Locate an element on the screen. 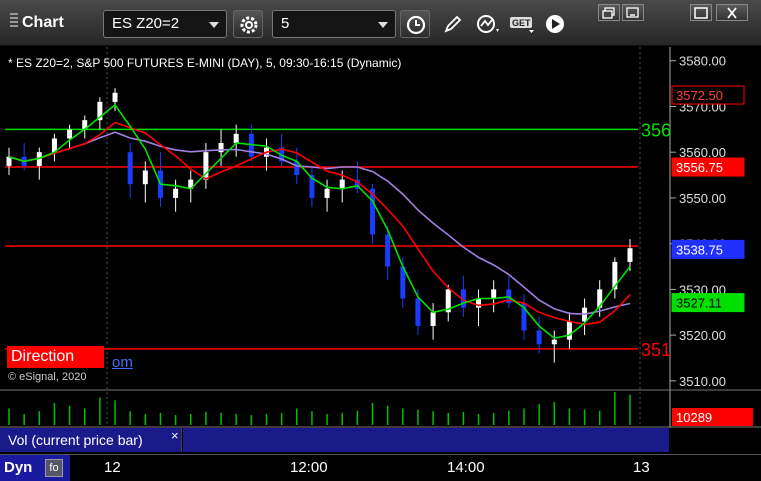 The width and height of the screenshot is (761, 481). clock-icon is located at coordinates (416, 25).